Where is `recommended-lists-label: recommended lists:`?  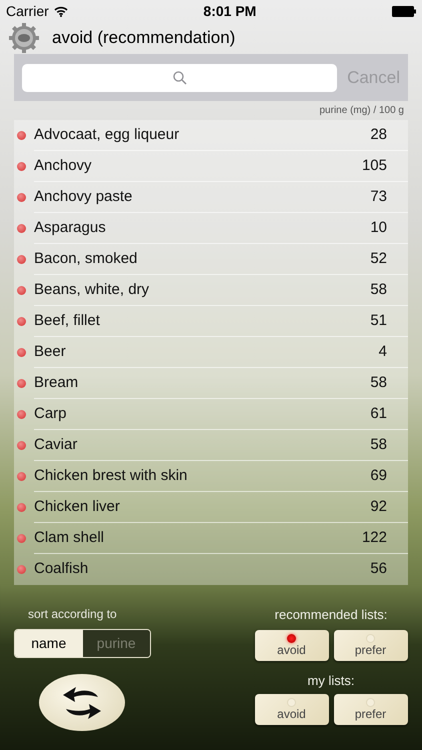 recommended-lists-label: recommended lists: is located at coordinates (331, 615).